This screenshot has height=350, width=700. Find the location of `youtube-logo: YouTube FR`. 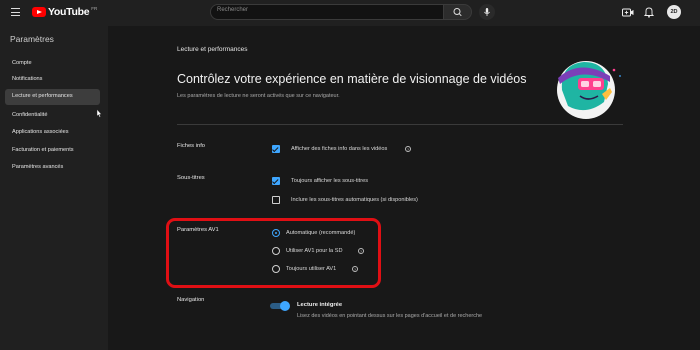

youtube-logo: YouTube FR is located at coordinates (65, 12).